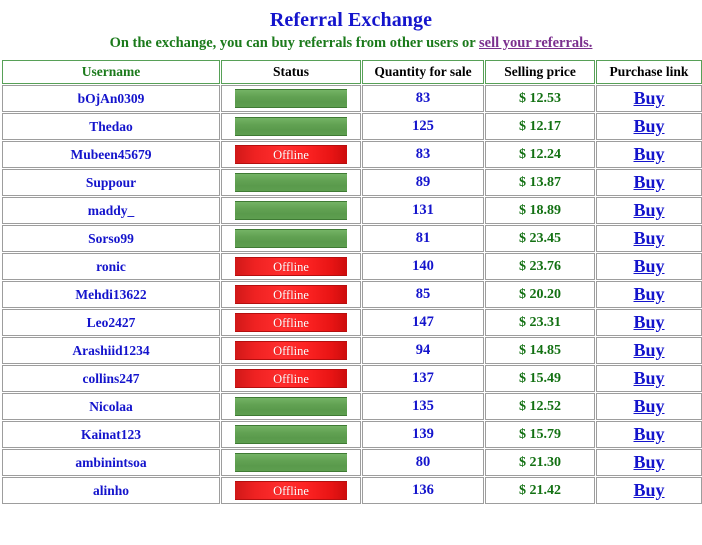 This screenshot has width=702, height=545. I want to click on quantity-cell: 140, so click(423, 266).